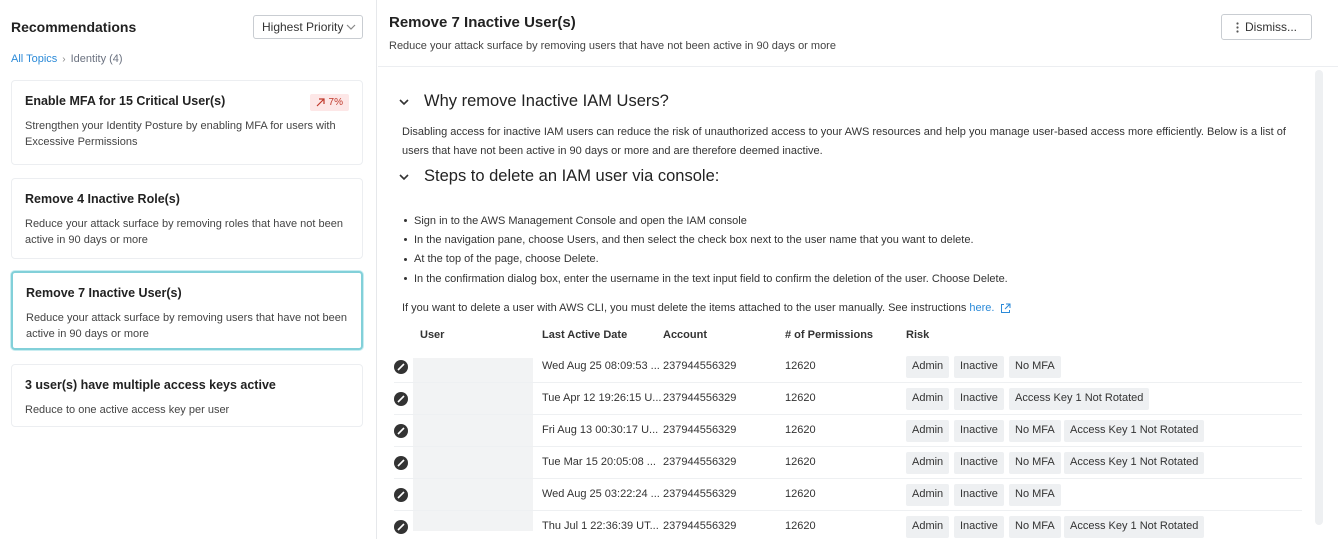 The width and height of the screenshot is (1338, 539). What do you see at coordinates (584, 335) in the screenshot?
I see `column-header-last-active: Last Active Date` at bounding box center [584, 335].